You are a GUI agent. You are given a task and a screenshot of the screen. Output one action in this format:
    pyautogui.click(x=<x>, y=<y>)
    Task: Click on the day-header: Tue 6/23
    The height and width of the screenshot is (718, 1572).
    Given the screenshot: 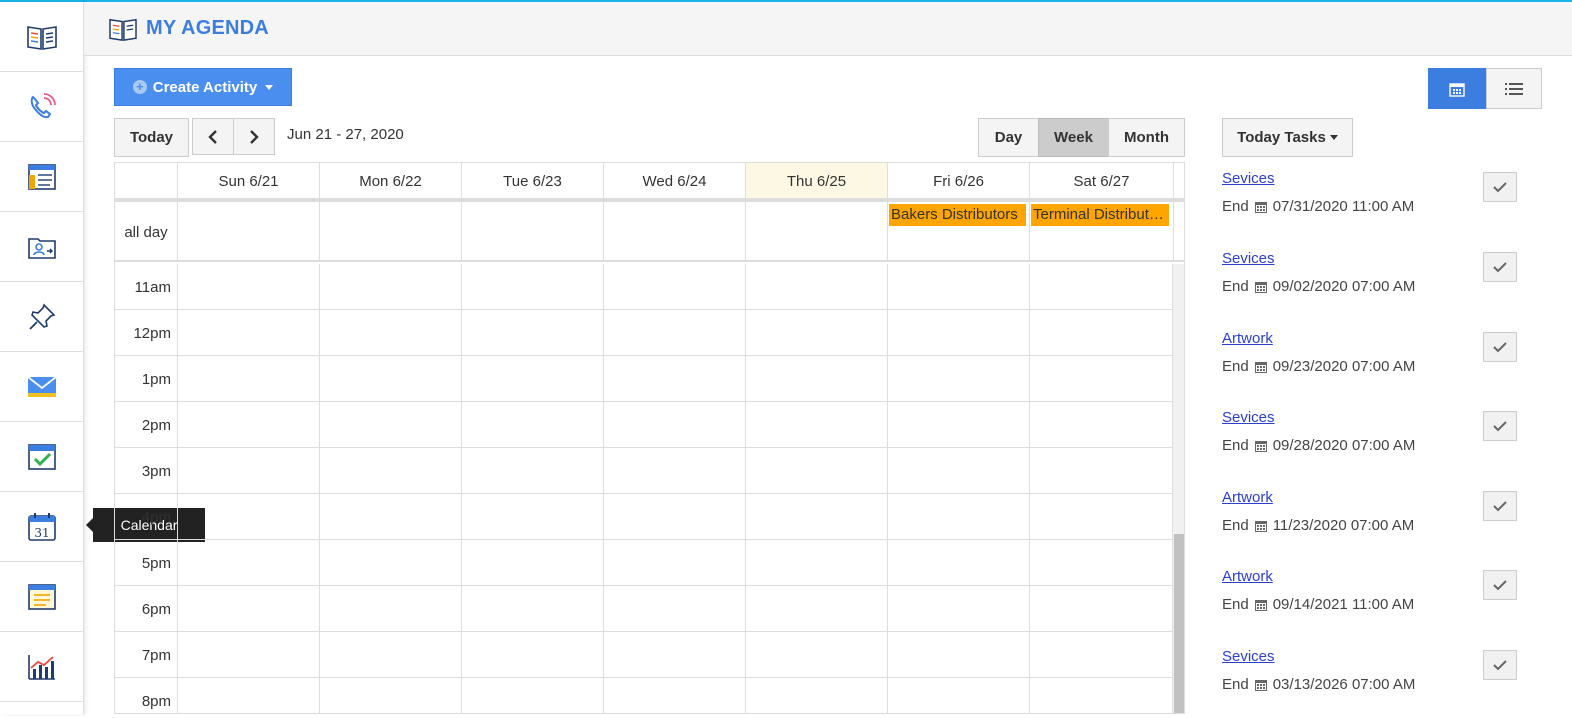 What is the action you would take?
    pyautogui.click(x=532, y=181)
    